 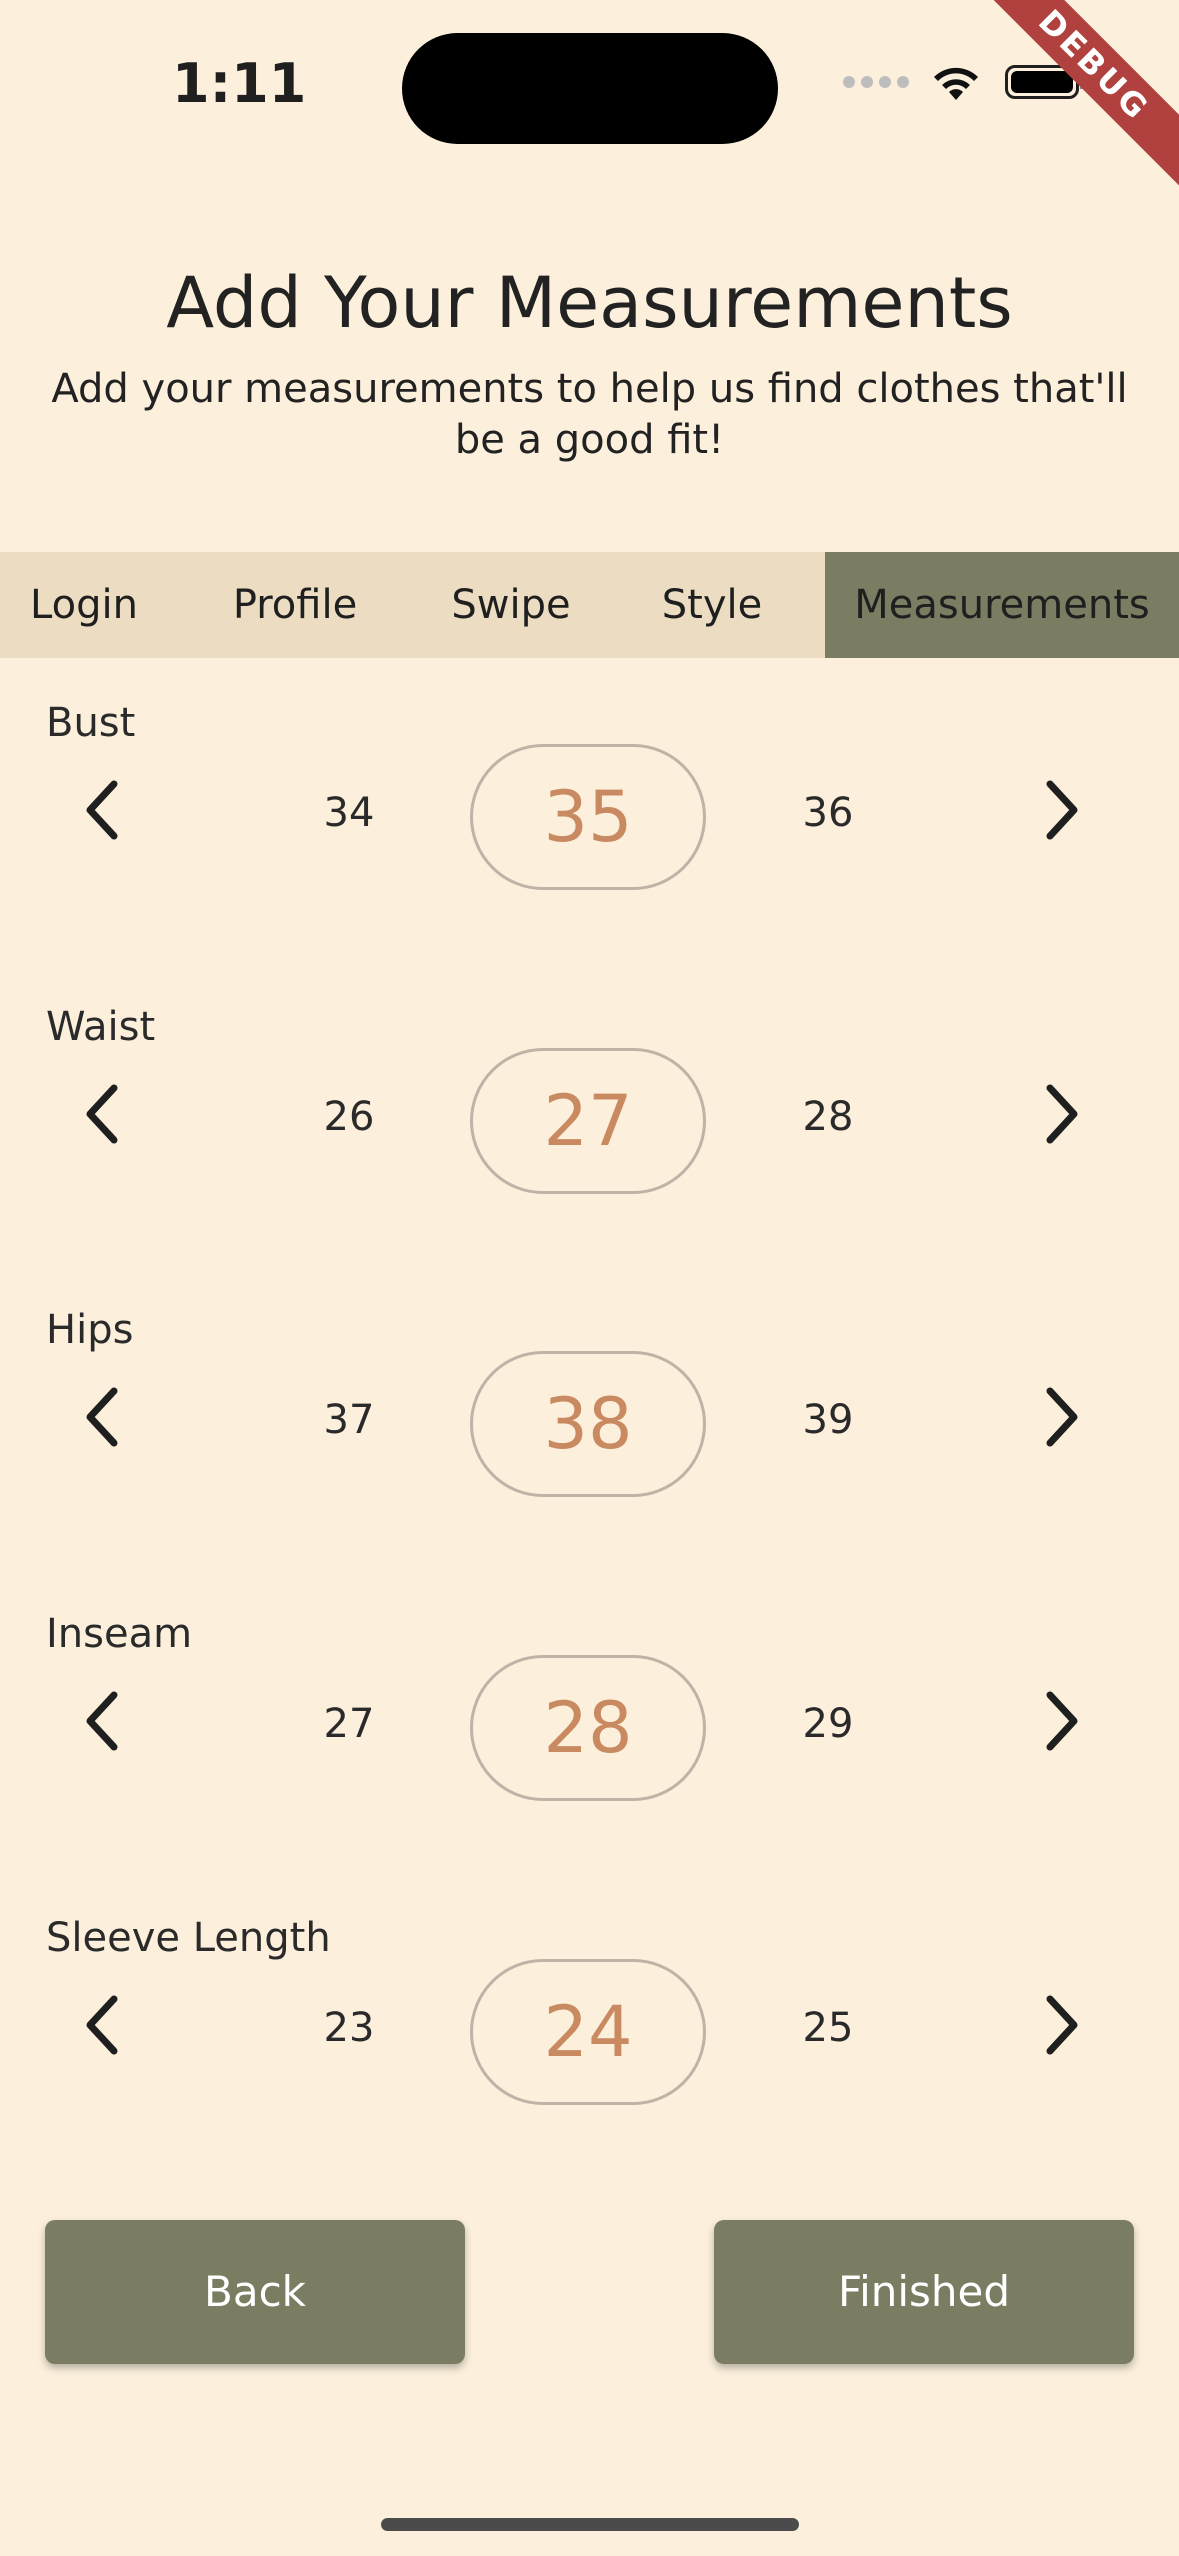 I want to click on tab-measurements: Measurements, so click(x=1002, y=605).